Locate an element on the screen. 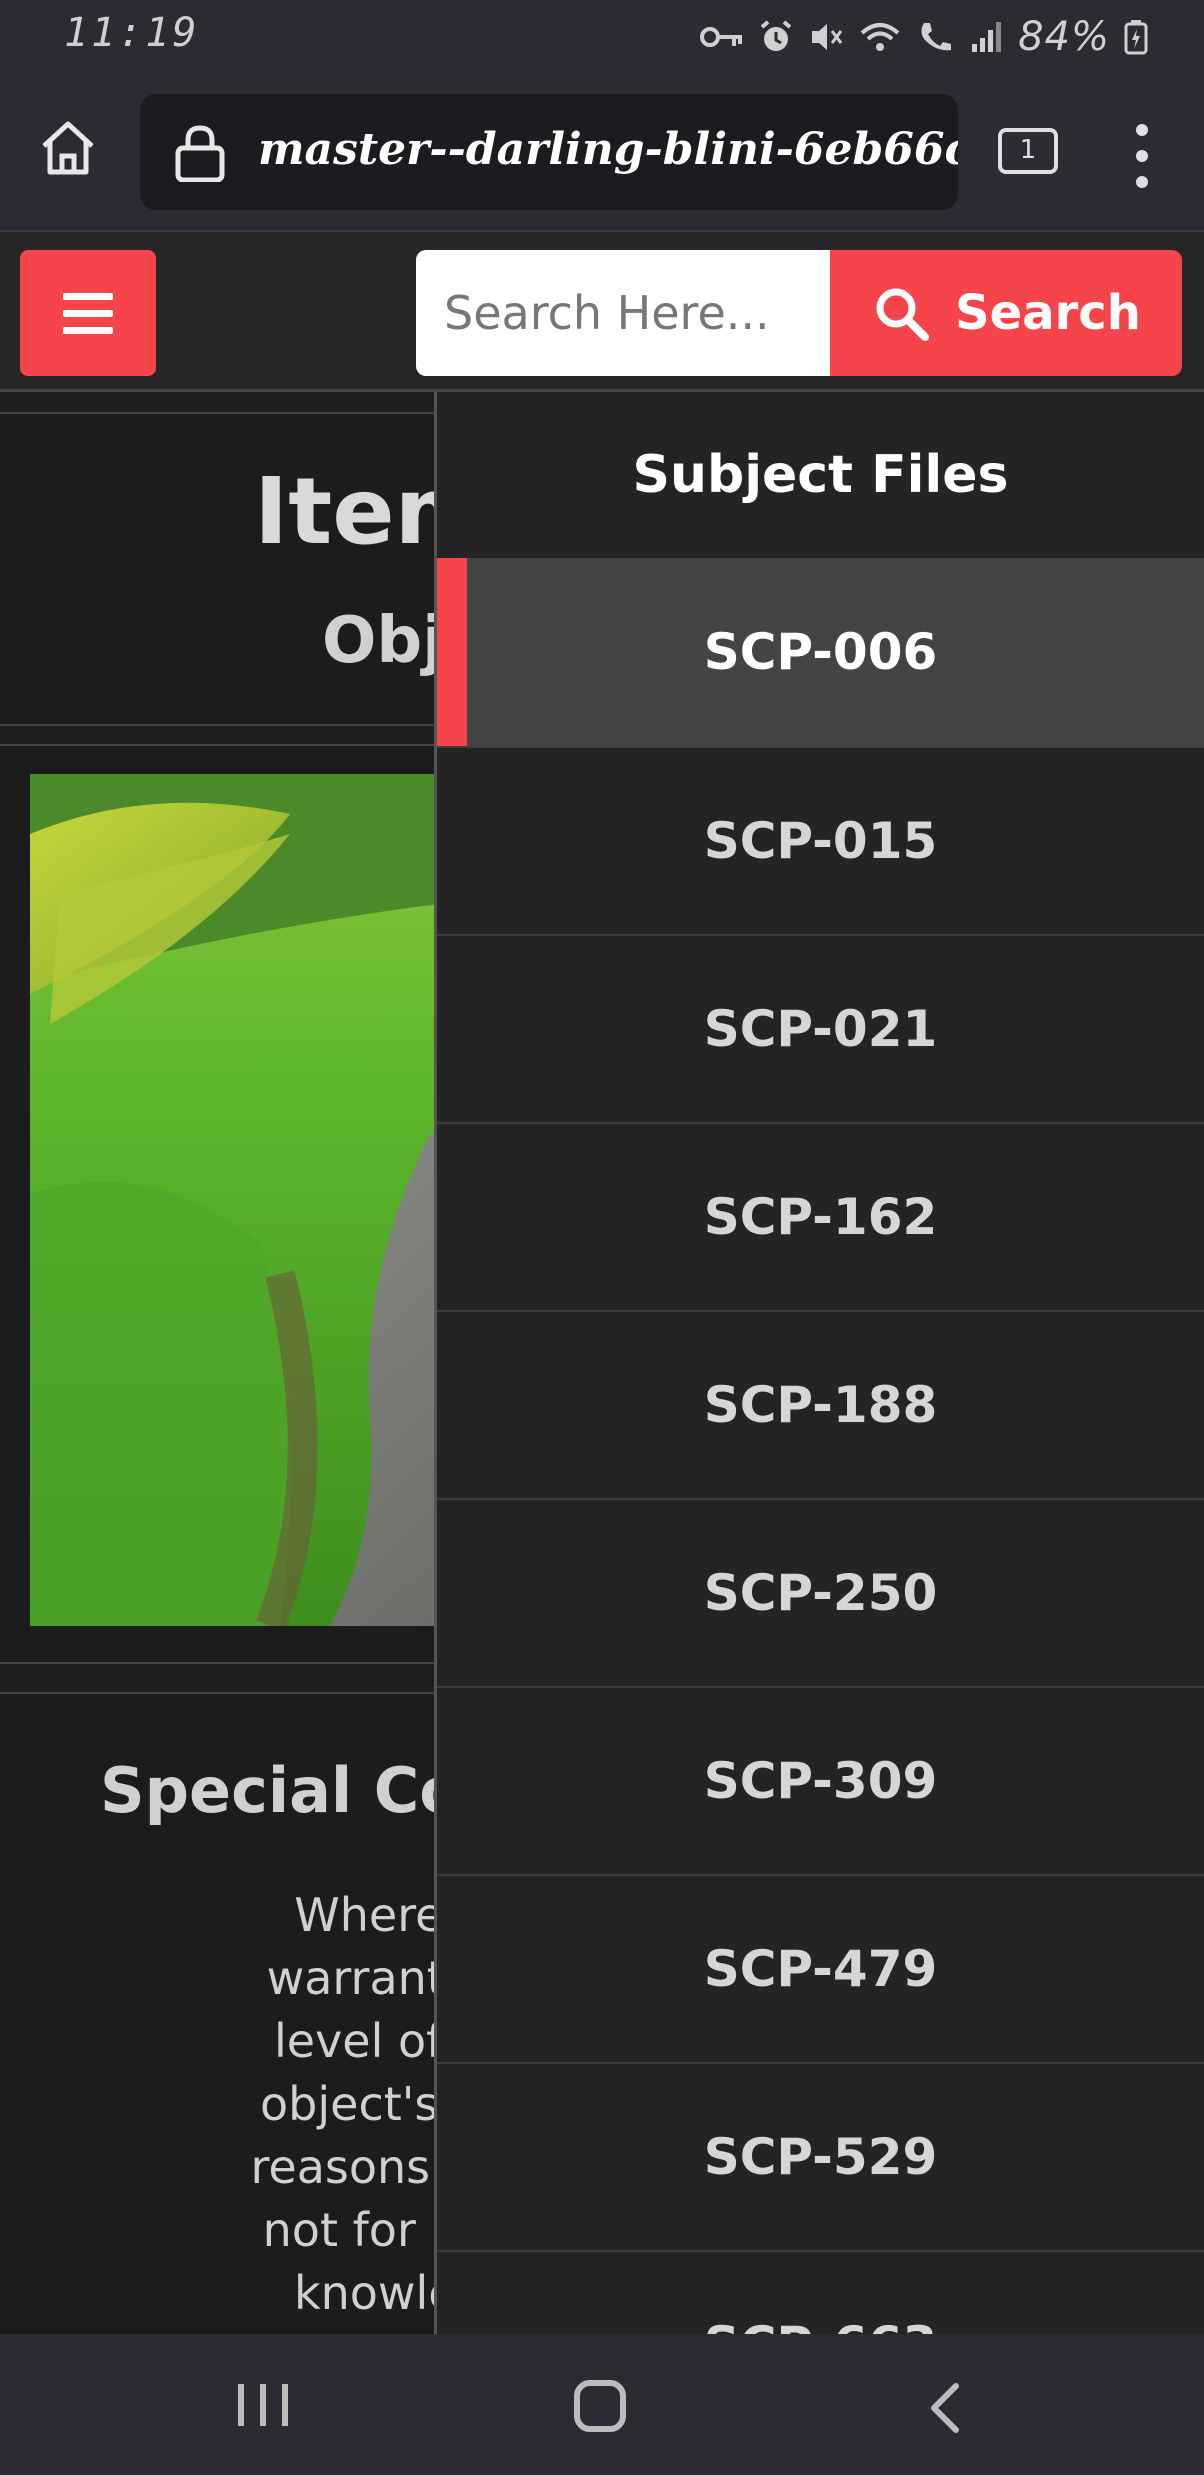 The width and height of the screenshot is (1204, 2475). wifi-call-icon is located at coordinates (936, 37).